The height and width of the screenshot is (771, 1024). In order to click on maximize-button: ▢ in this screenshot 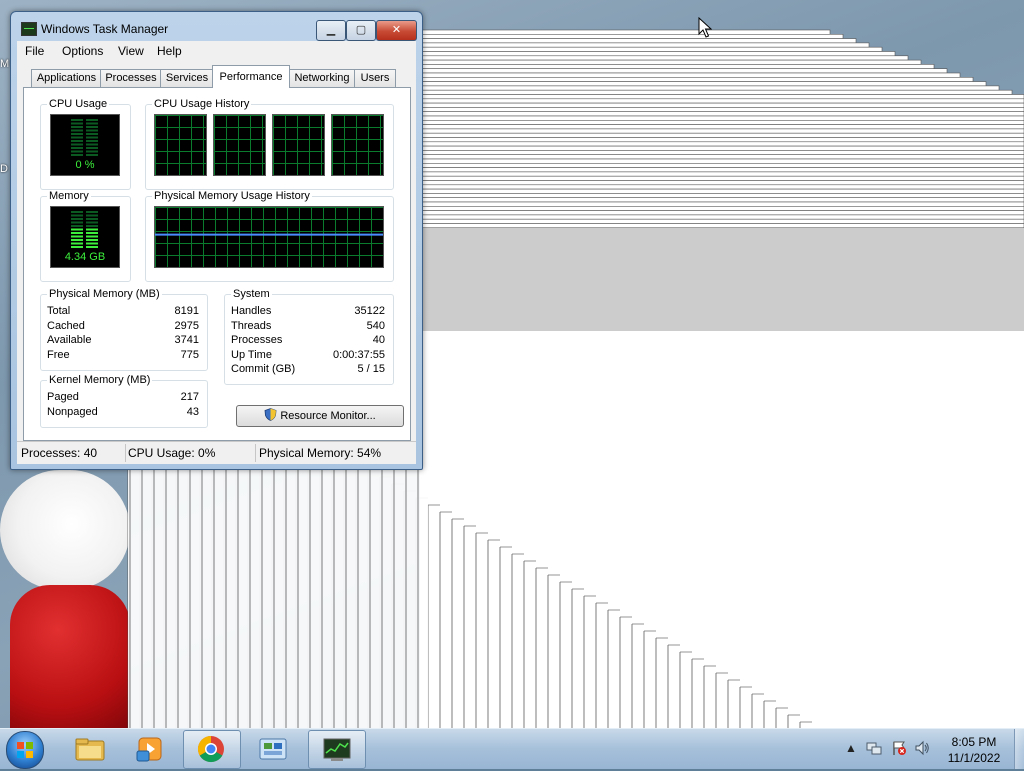, I will do `click(361, 30)`.